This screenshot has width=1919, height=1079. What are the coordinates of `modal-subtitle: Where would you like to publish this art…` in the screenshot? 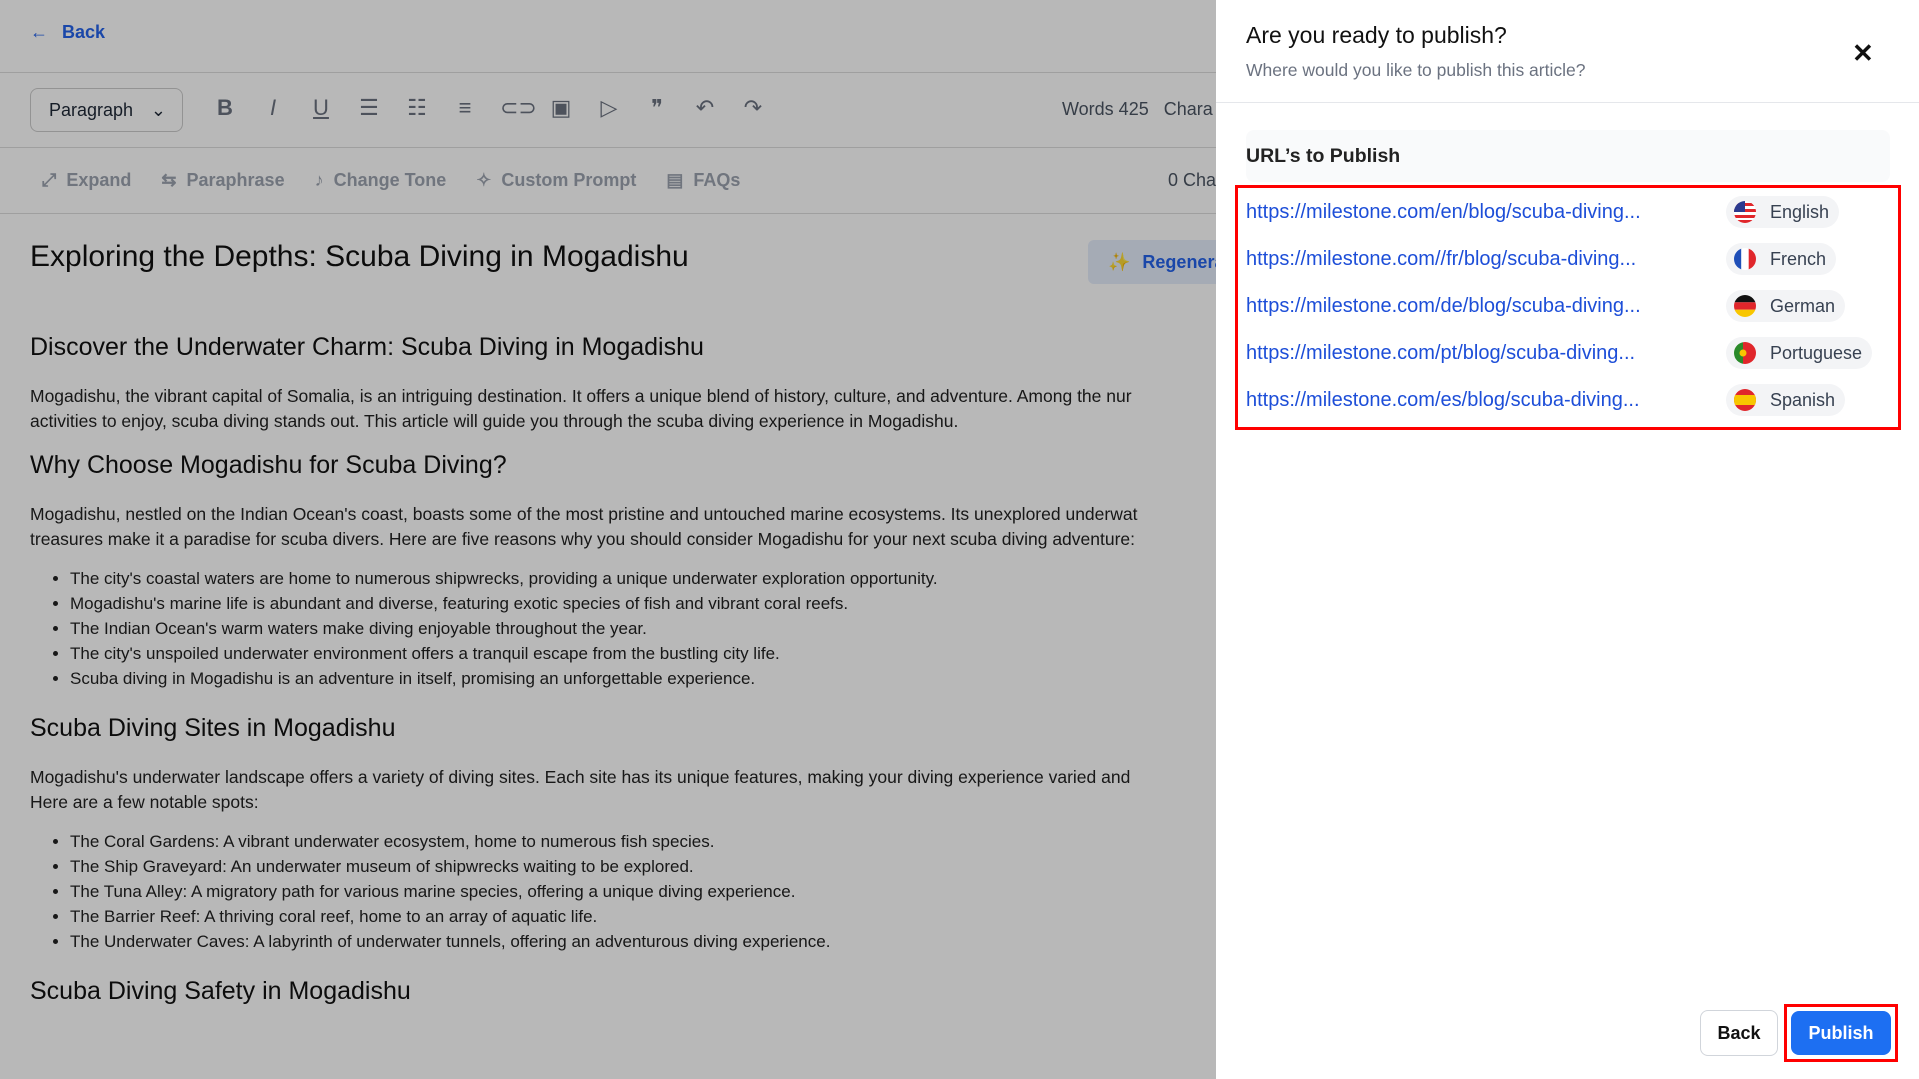 It's located at (1416, 70).